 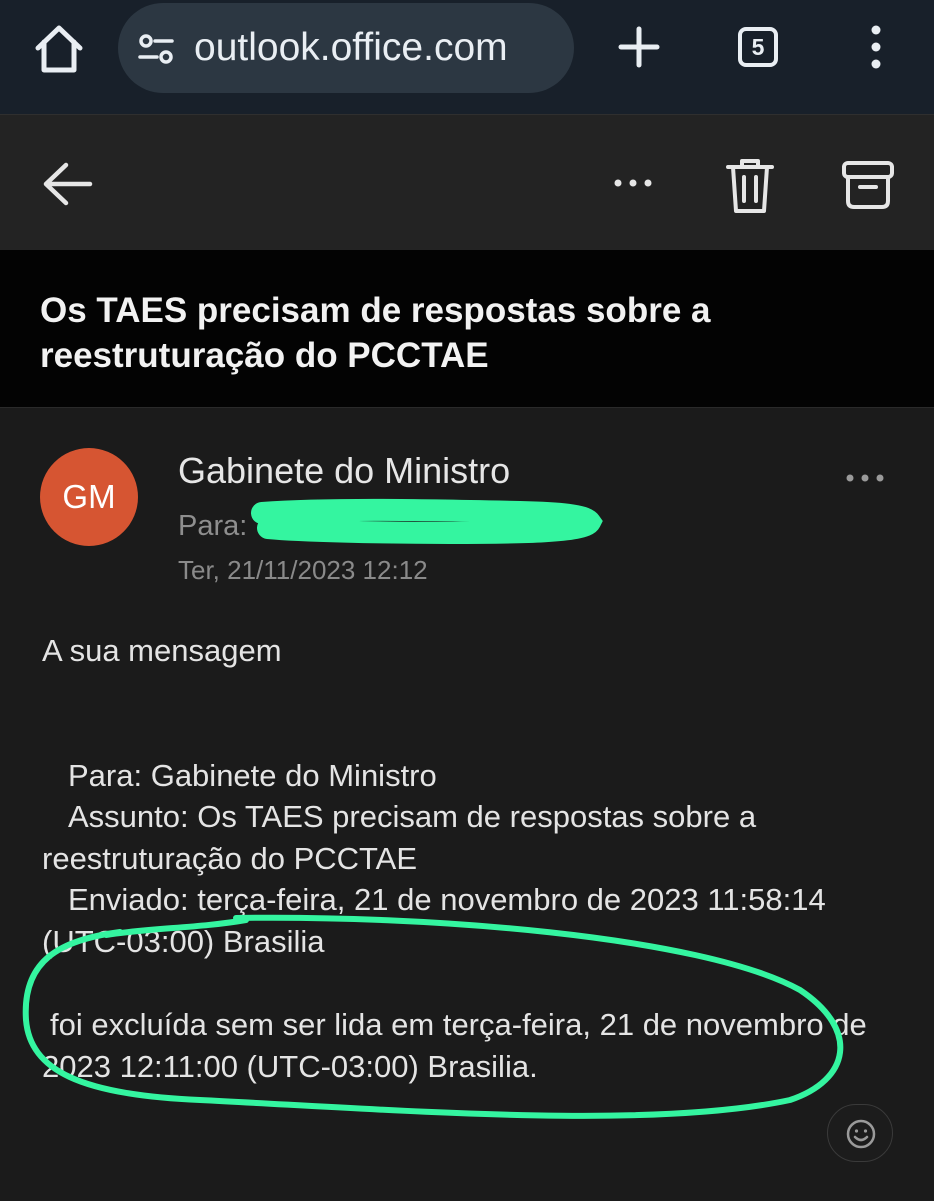 I want to click on mail-toolbar, so click(x=467, y=182).